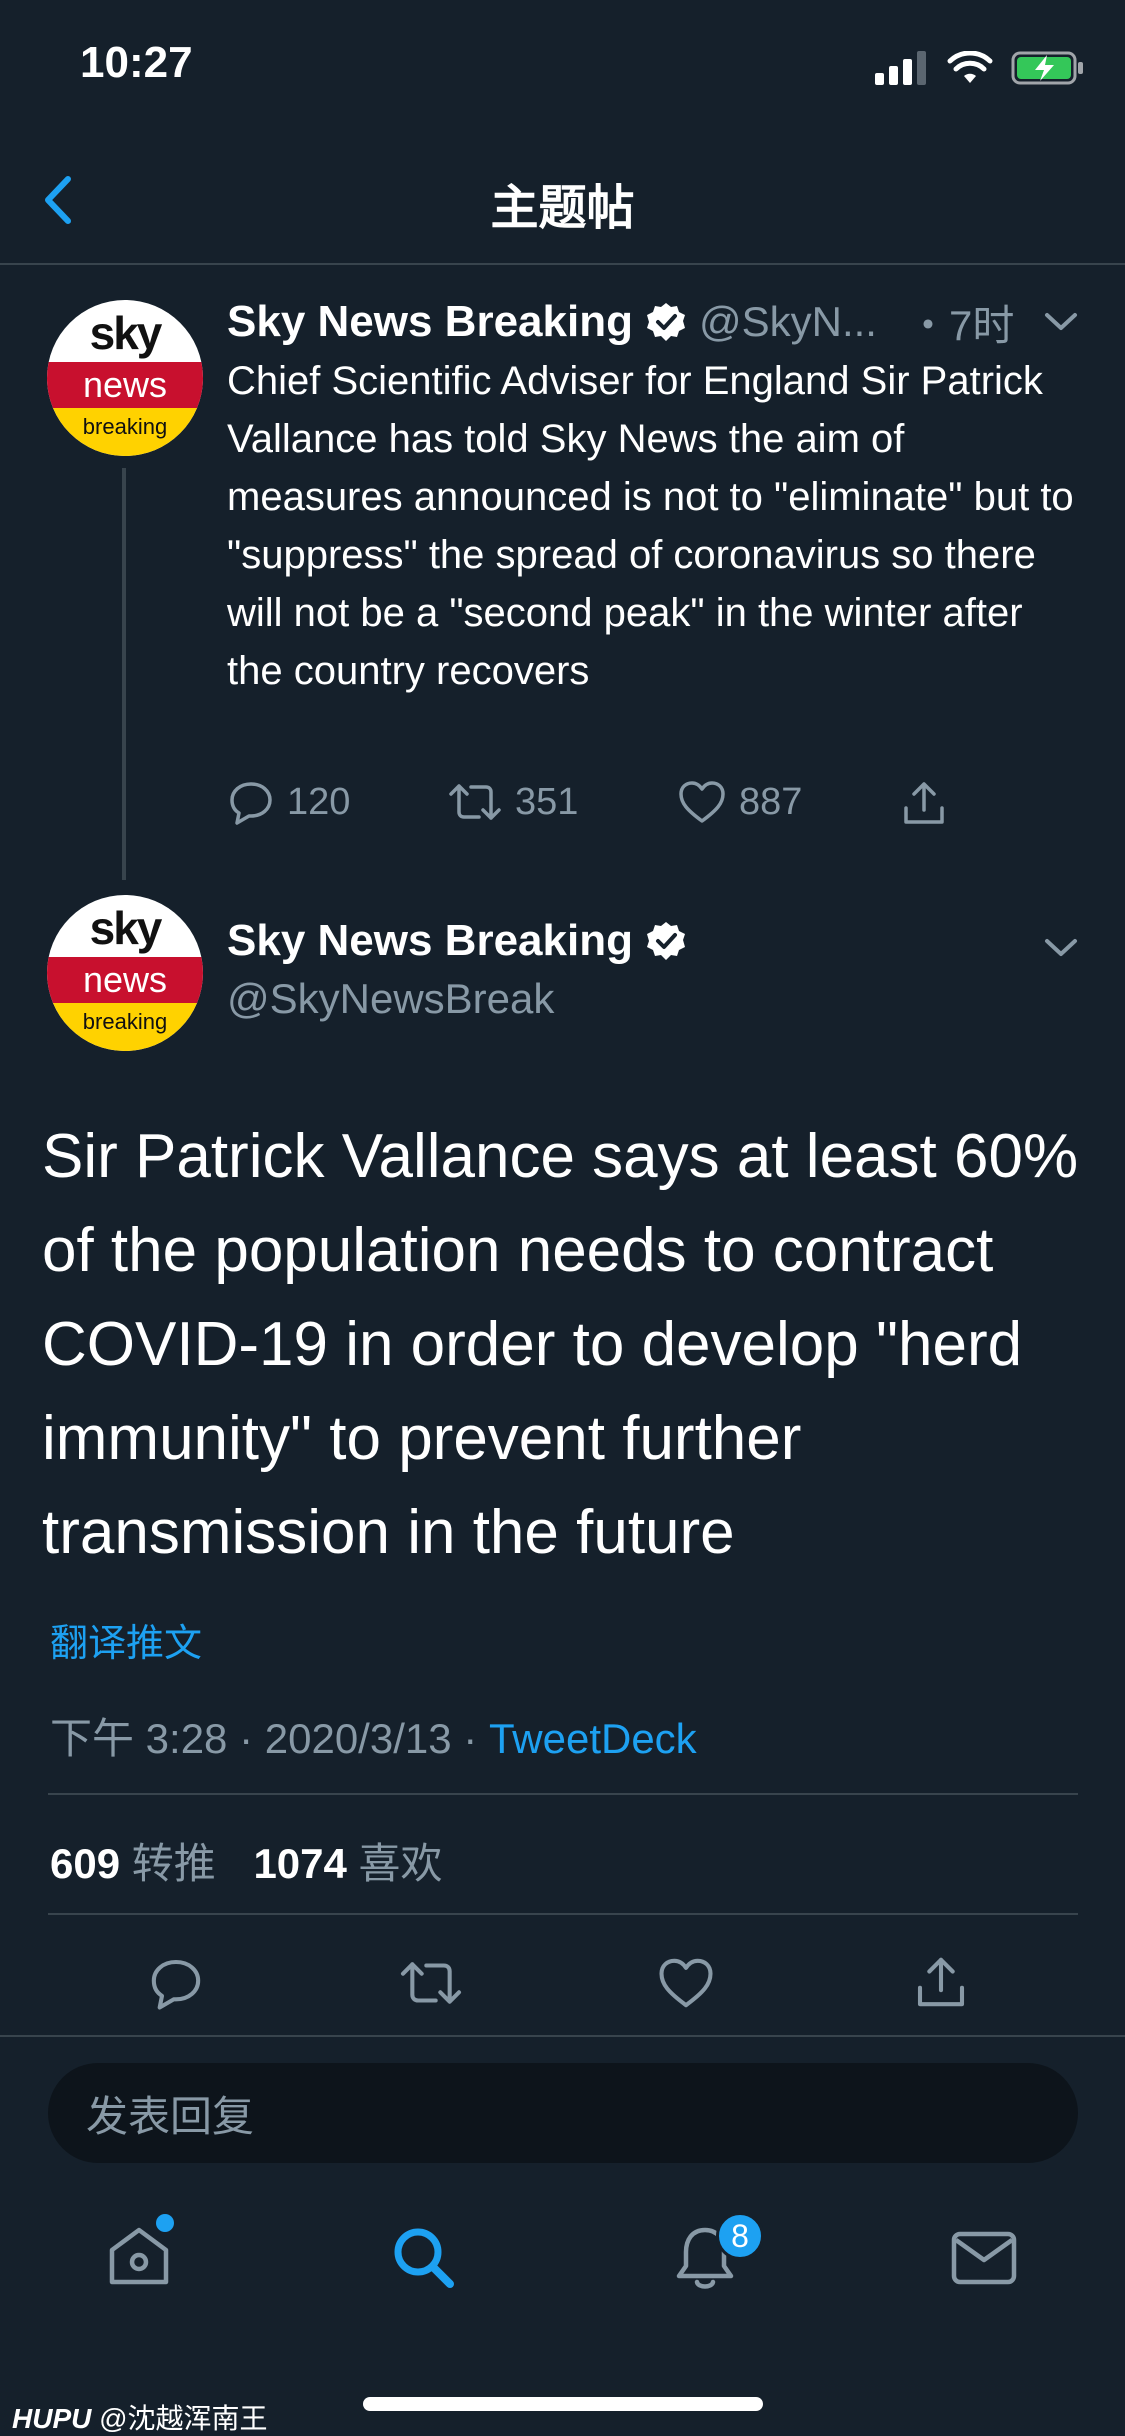  What do you see at coordinates (970, 67) in the screenshot?
I see `wifi-icon` at bounding box center [970, 67].